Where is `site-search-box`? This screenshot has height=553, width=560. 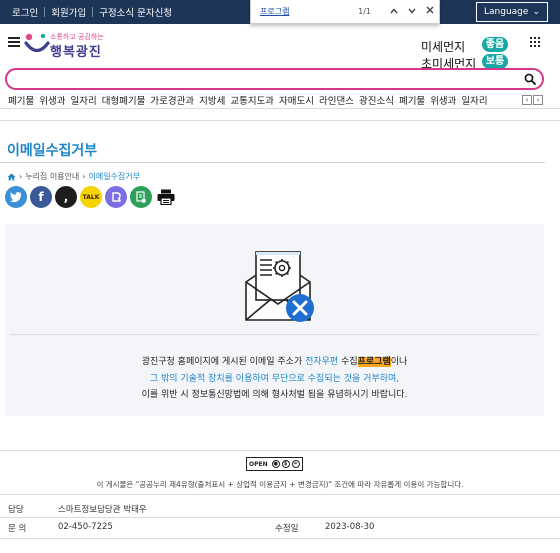 site-search-box is located at coordinates (274, 79).